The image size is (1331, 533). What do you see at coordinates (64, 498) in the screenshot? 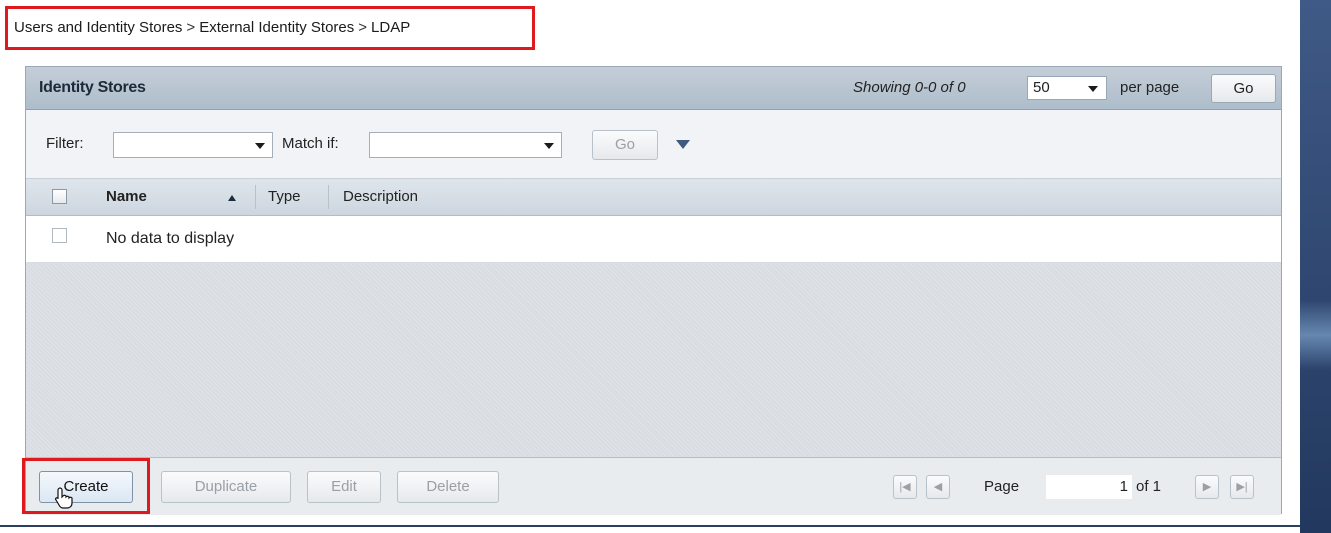
I see `hand-cursor-icon` at bounding box center [64, 498].